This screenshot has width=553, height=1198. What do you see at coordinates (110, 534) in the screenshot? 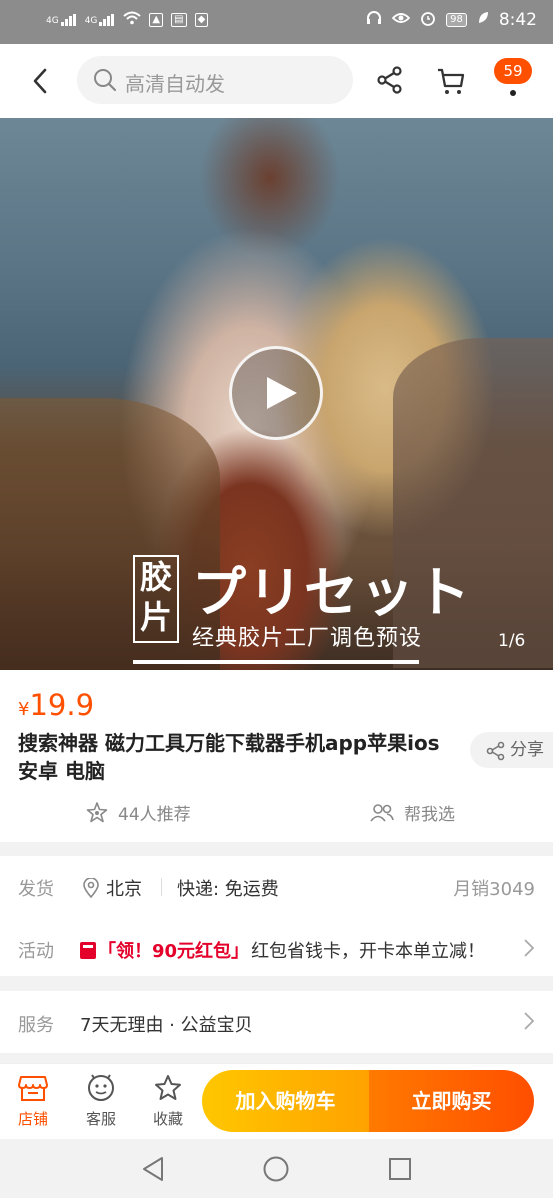
I see `background-shore` at bounding box center [110, 534].